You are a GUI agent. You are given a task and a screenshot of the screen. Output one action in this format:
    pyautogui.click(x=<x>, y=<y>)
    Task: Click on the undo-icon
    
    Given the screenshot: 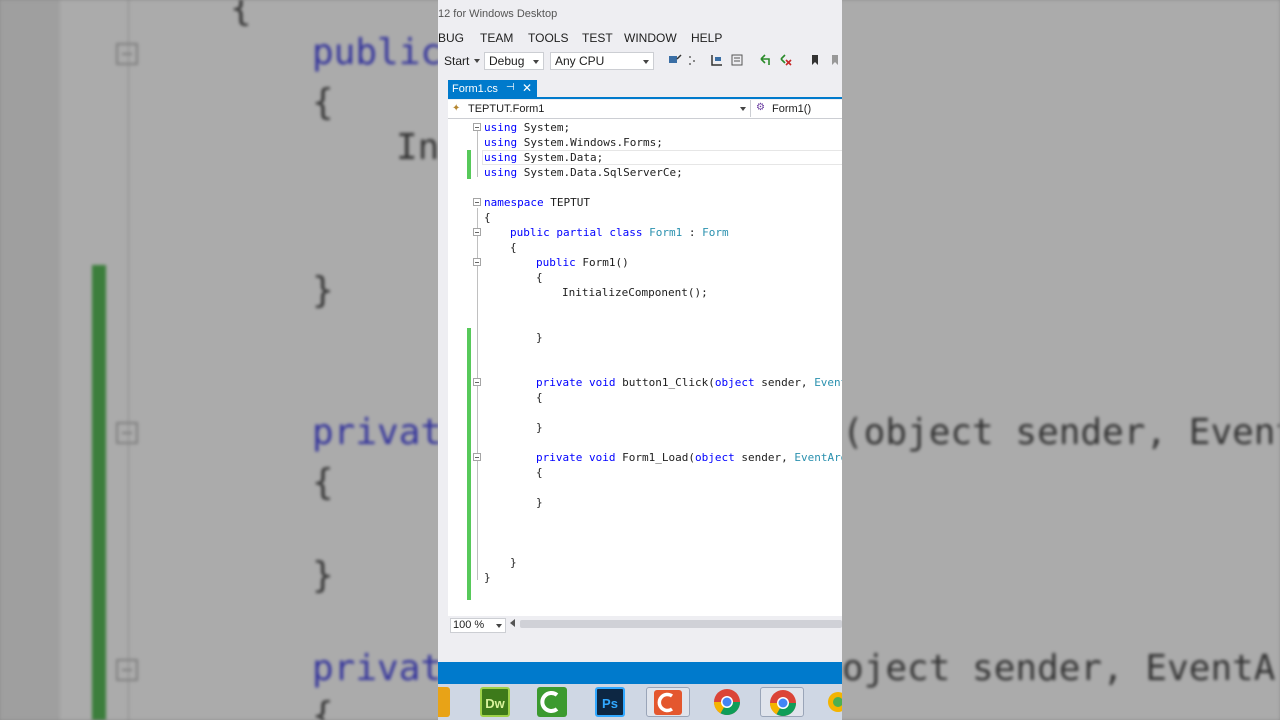 What is the action you would take?
    pyautogui.click(x=765, y=60)
    